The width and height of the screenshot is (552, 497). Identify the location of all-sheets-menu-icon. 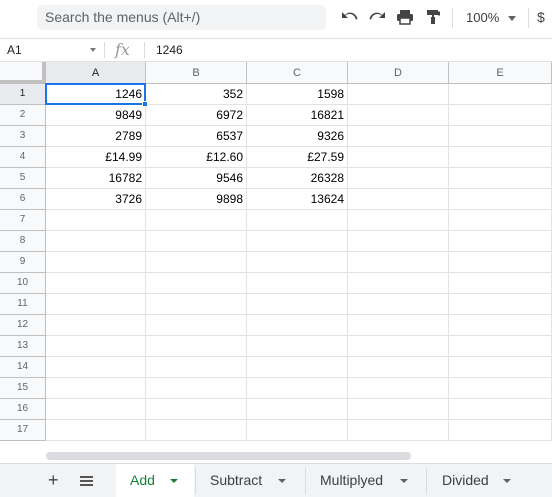
(86, 481).